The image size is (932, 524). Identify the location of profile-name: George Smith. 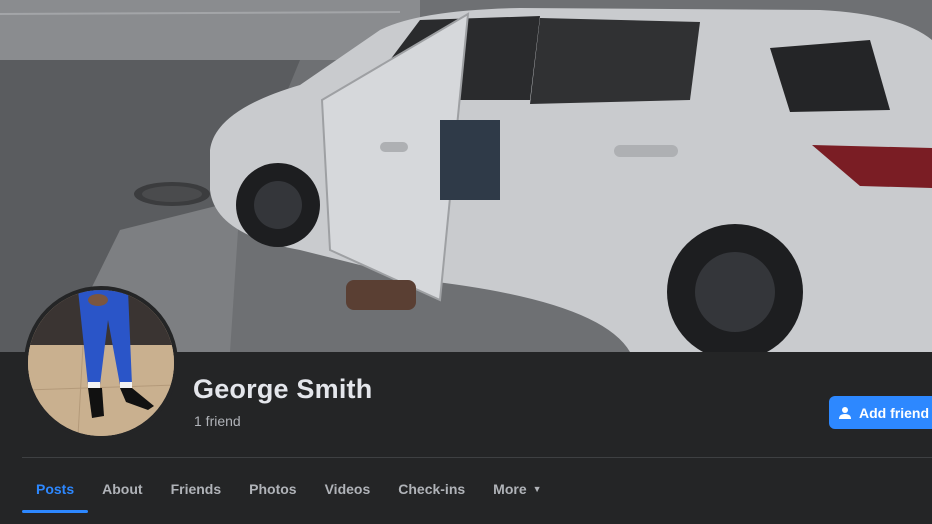
(283, 389).